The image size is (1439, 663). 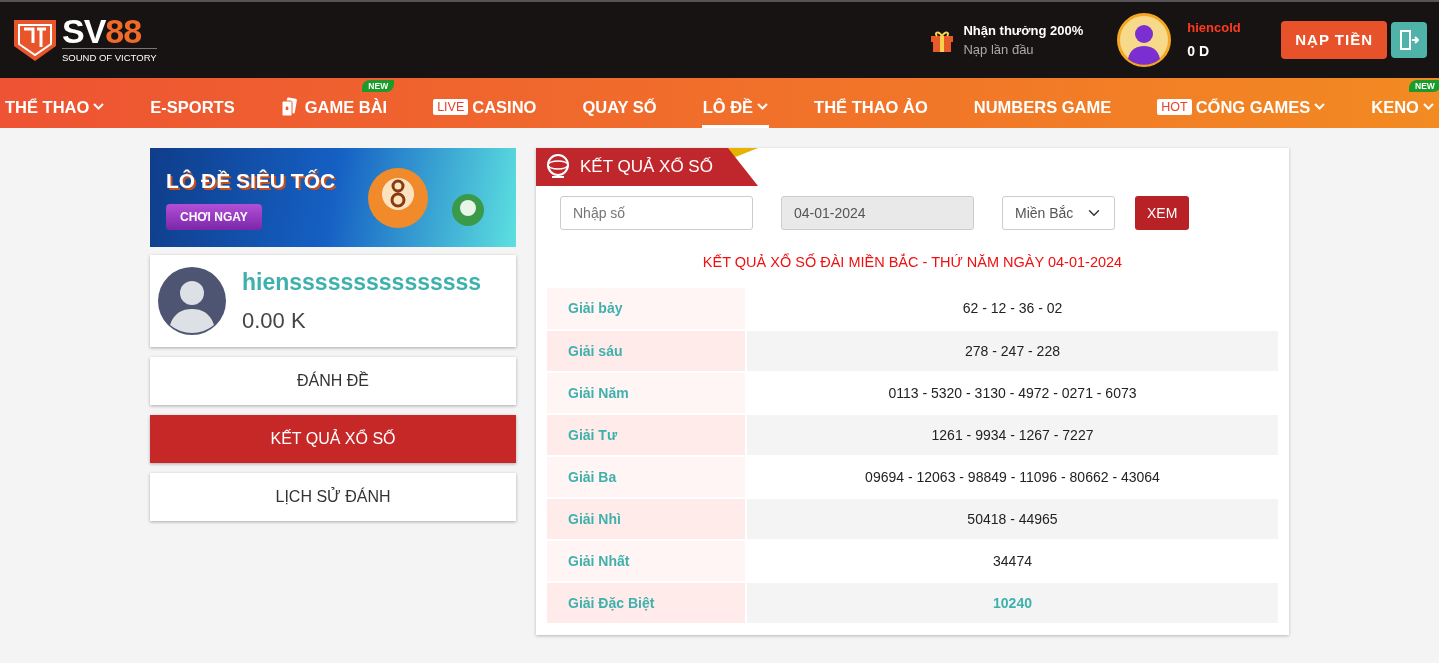 What do you see at coordinates (274, 320) in the screenshot?
I see `profile-balance: 0.00 K` at bounding box center [274, 320].